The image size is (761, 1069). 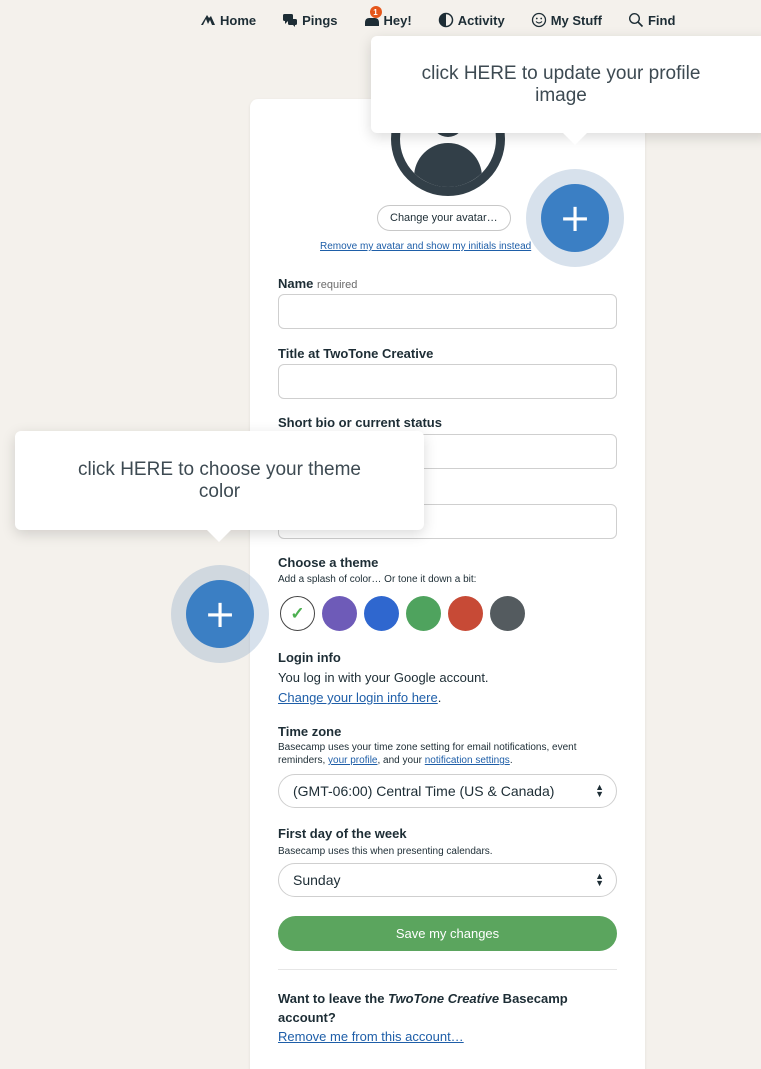 I want to click on nav-home: Home, so click(x=228, y=20).